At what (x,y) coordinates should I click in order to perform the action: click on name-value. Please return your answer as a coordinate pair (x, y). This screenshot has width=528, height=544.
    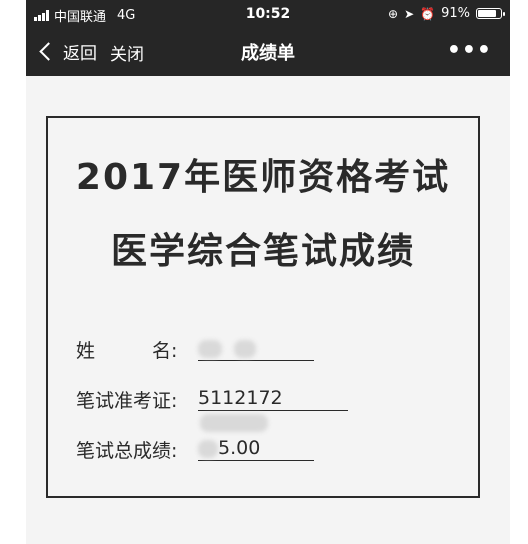
    Looking at the image, I should click on (256, 348).